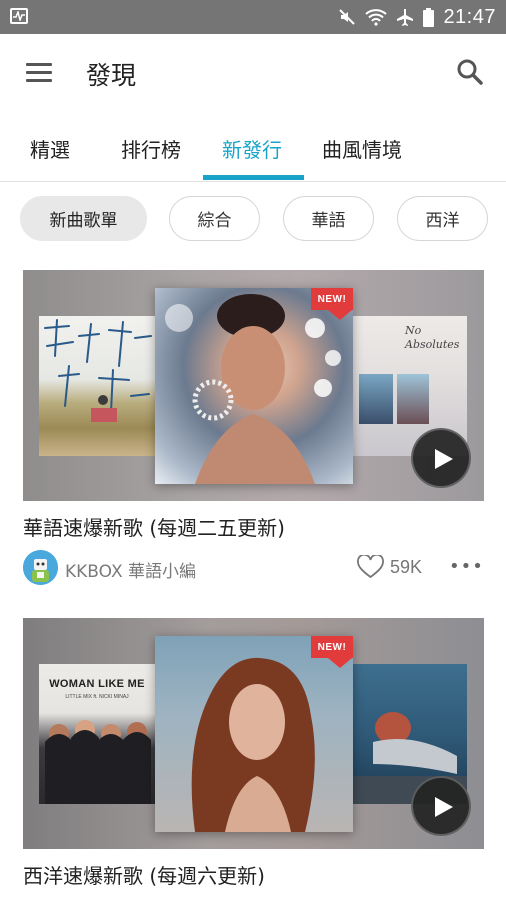 The width and height of the screenshot is (506, 900). Describe the element at coordinates (253, 568) in the screenshot. I see `playlist-meta: KKBOX 華語小編 59K •••` at that location.